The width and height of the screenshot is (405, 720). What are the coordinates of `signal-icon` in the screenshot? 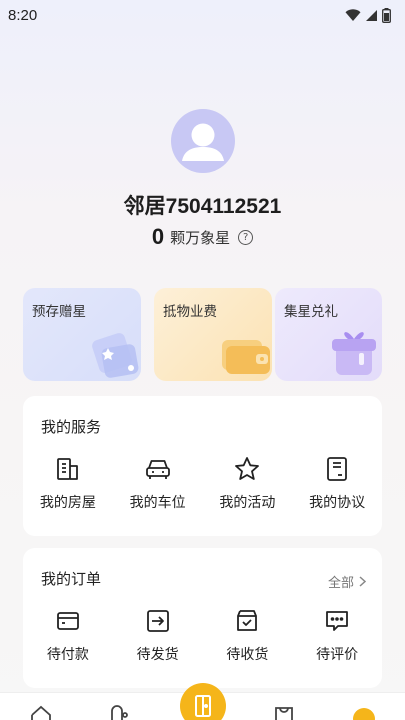 It's located at (371, 15).